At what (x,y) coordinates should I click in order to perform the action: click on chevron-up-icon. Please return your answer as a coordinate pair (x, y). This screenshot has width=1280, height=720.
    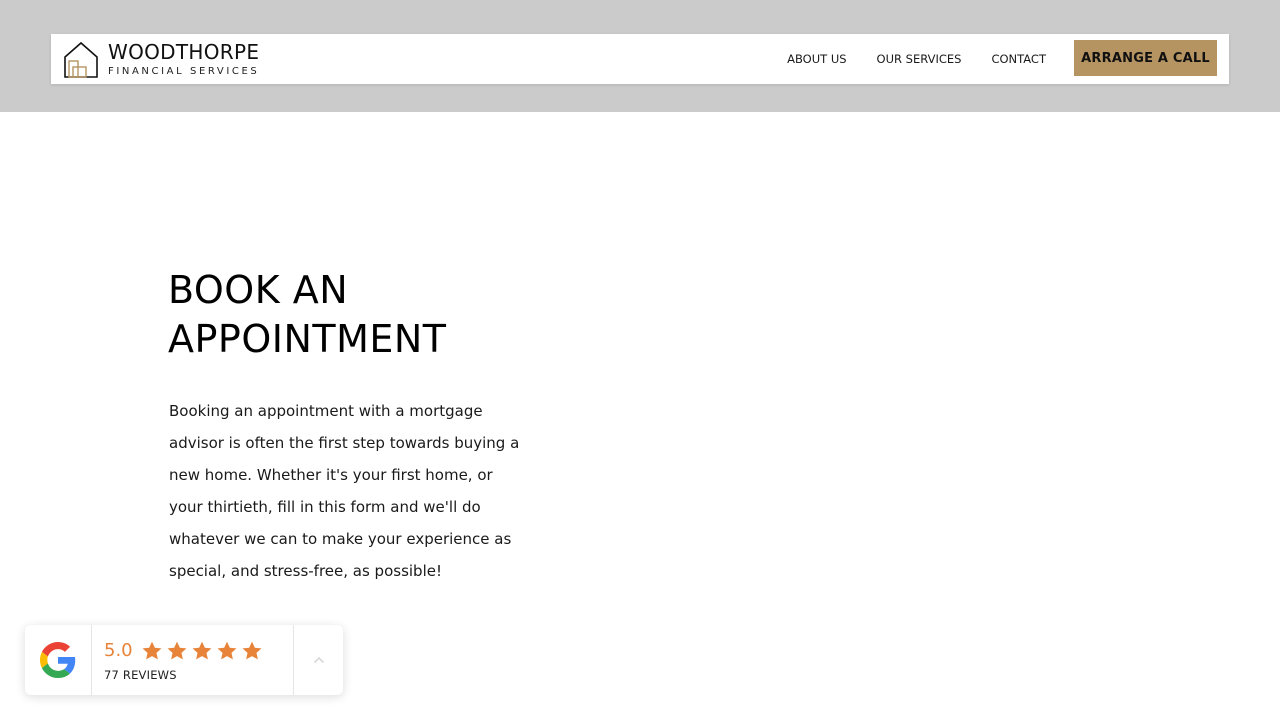
    Looking at the image, I should click on (318, 660).